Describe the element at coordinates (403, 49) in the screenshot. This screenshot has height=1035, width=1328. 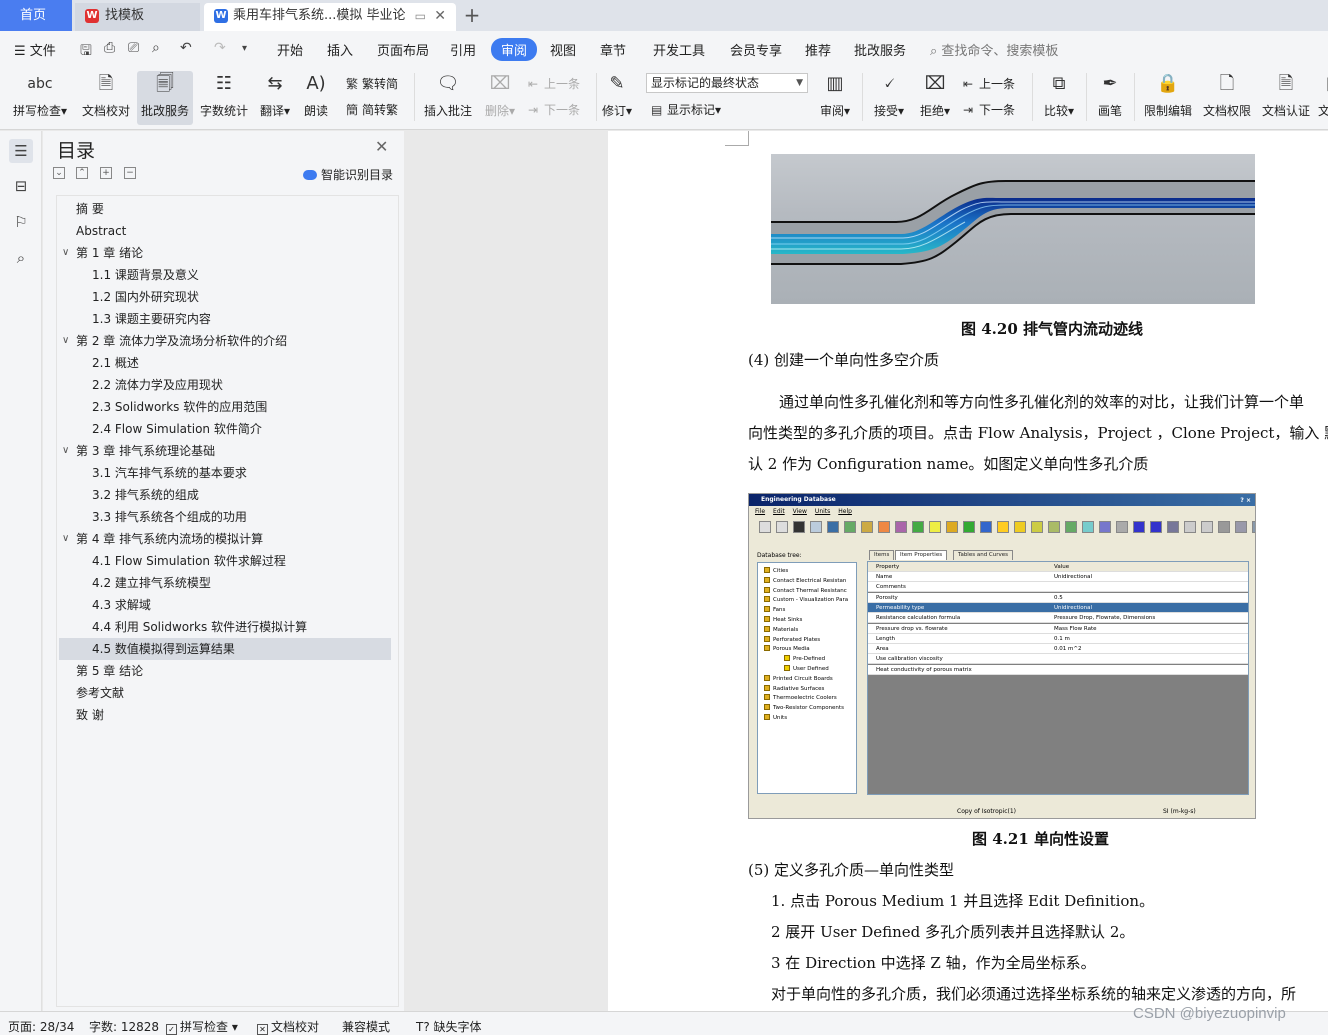
I see `menu-page-layout: 页面布局` at that location.